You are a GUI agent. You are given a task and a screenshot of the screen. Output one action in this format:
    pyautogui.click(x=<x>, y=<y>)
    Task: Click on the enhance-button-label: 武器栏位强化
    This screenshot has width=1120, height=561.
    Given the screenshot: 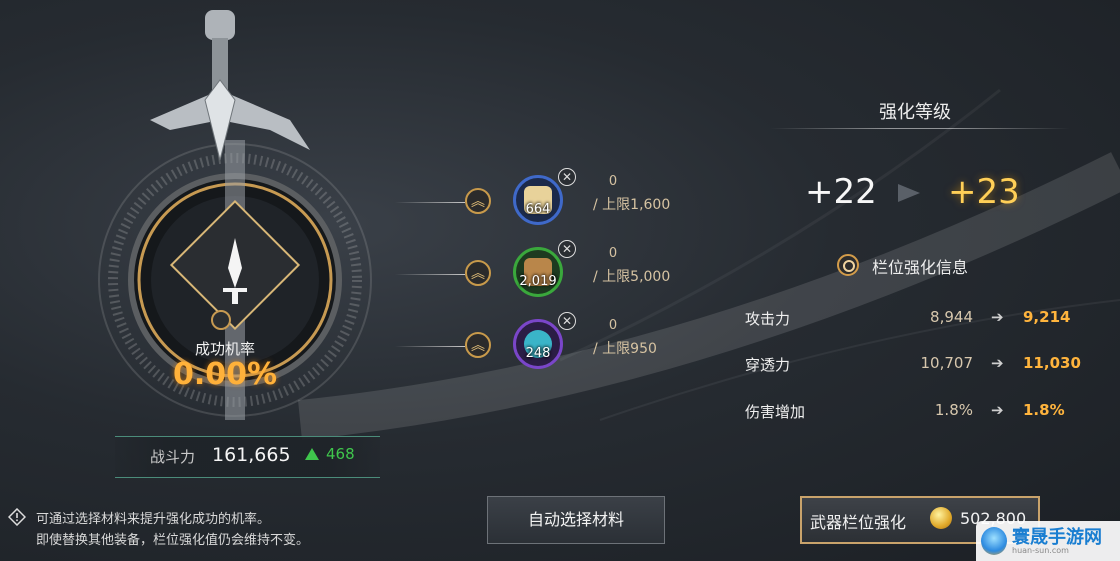 What is the action you would take?
    pyautogui.click(x=858, y=522)
    